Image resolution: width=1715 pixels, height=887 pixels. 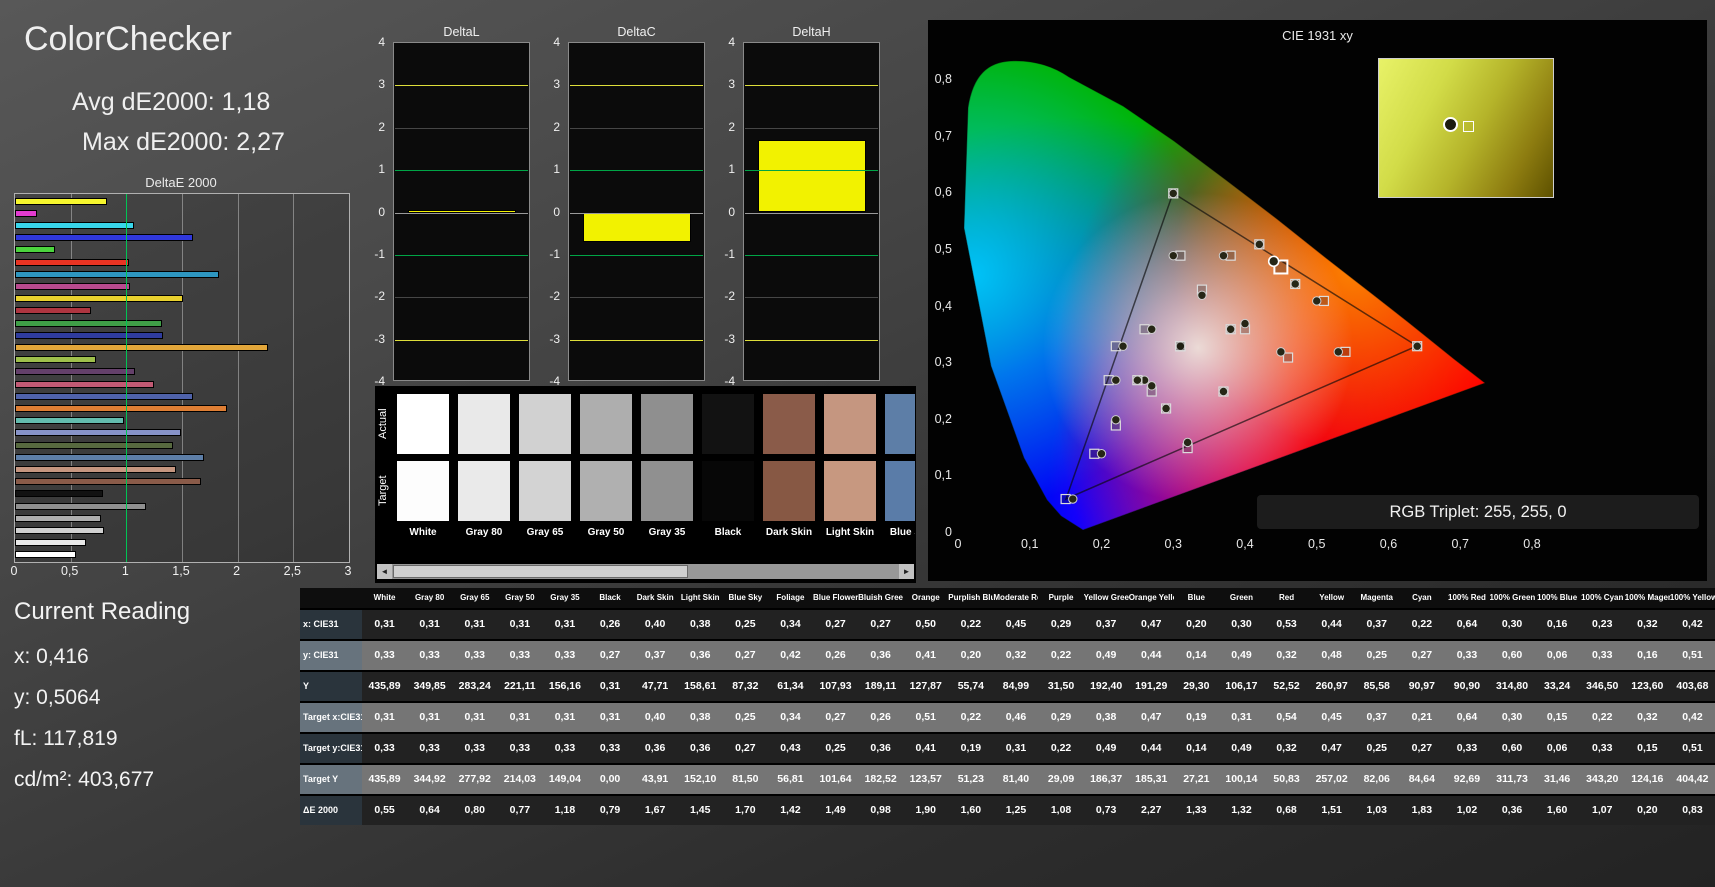 I want to click on swatch-target-black, so click(x=728, y=491).